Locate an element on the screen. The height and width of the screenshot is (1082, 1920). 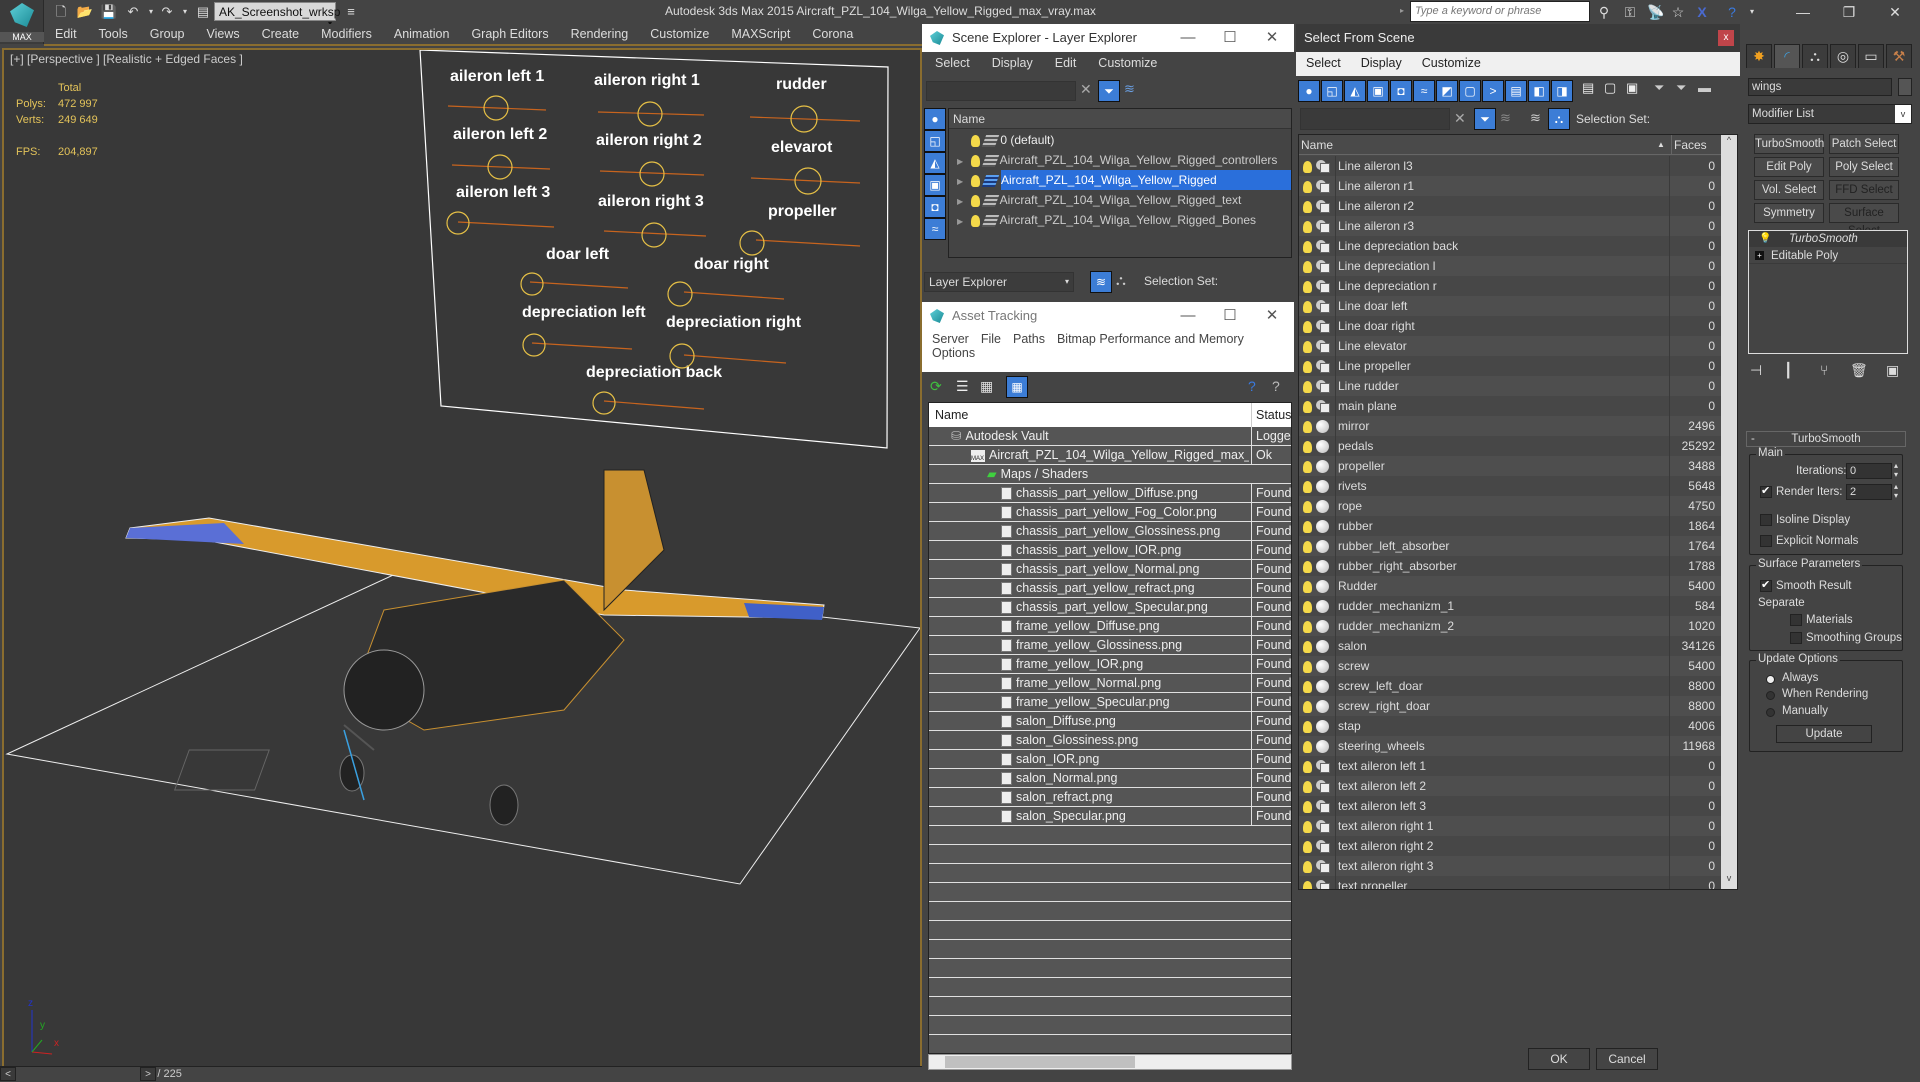
groups-filter-icon: ◩ is located at coordinates (1447, 91).